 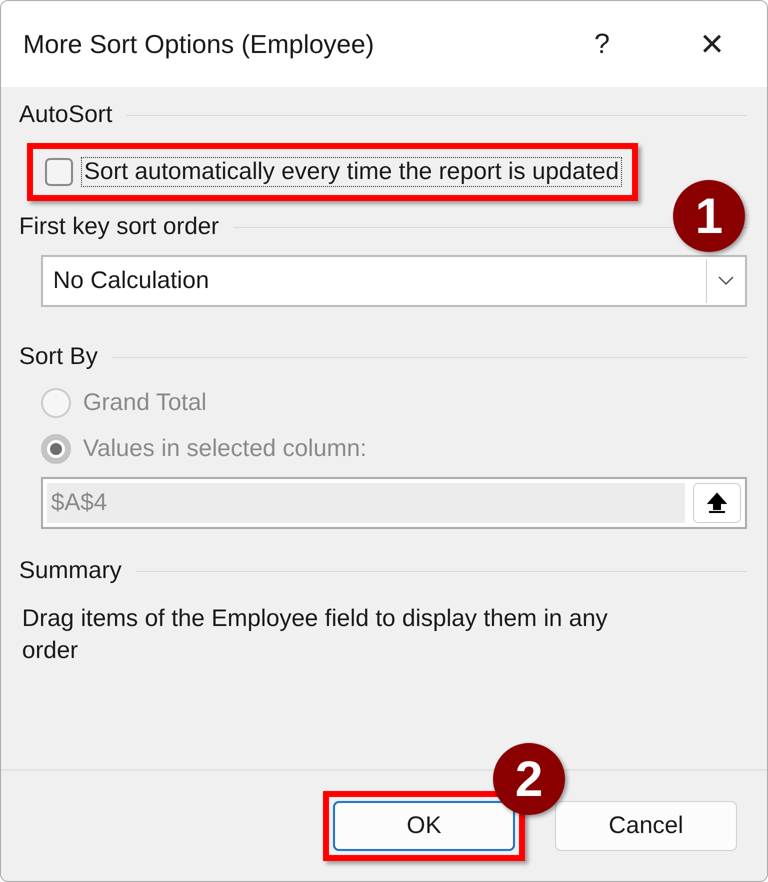 What do you see at coordinates (646, 826) in the screenshot?
I see `cancel-button: Cancel` at bounding box center [646, 826].